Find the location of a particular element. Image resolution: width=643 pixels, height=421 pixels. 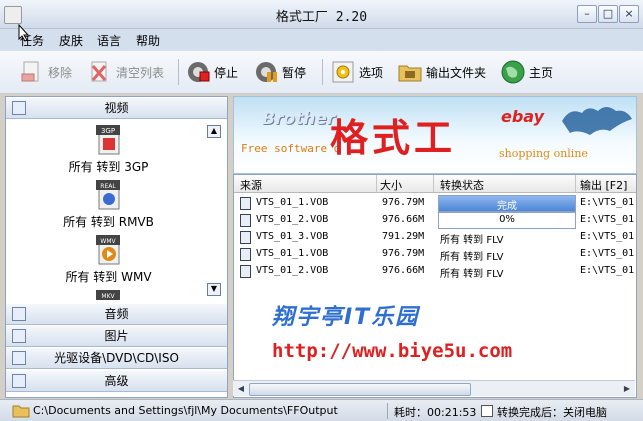

mkv-format-icon: MKV is located at coordinates (108, 296).